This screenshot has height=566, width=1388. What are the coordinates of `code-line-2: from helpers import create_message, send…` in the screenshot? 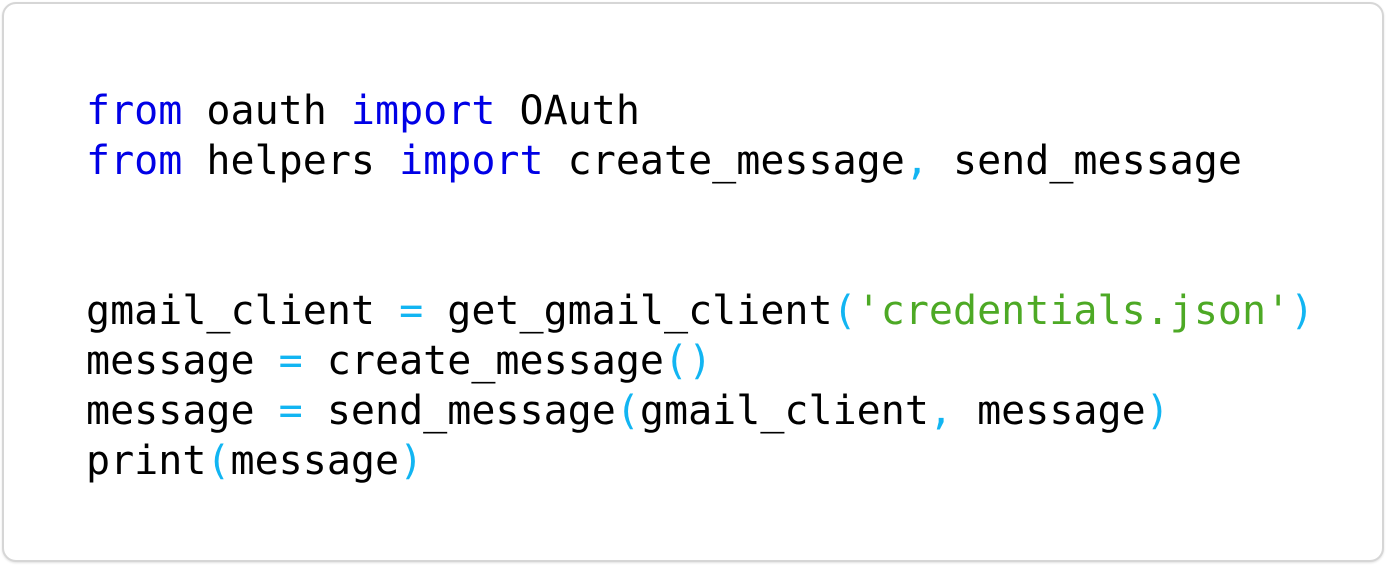 It's located at (700, 161).